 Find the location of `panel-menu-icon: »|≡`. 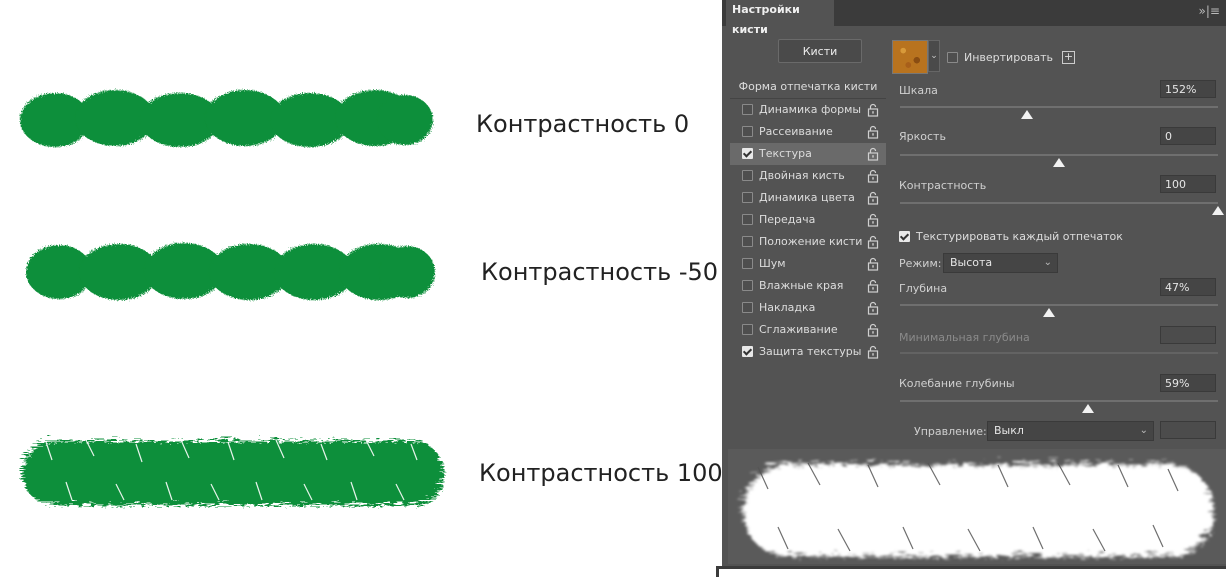

panel-menu-icon: »|≡ is located at coordinates (1209, 11).